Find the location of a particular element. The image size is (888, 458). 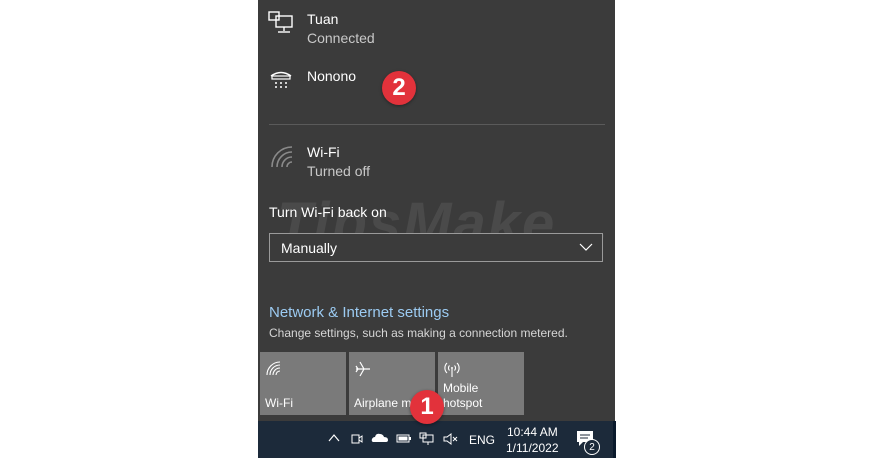

volume-muted-icon is located at coordinates (451, 439).